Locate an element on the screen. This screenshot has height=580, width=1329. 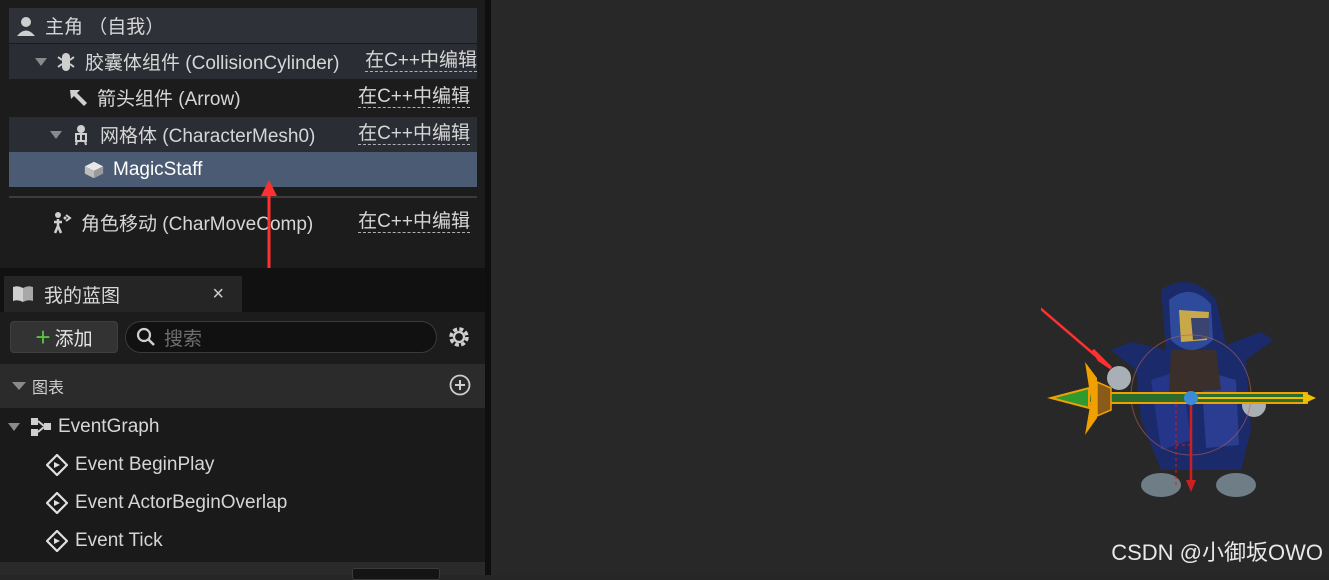
event-graph-item: EventGraph is located at coordinates (83, 427).